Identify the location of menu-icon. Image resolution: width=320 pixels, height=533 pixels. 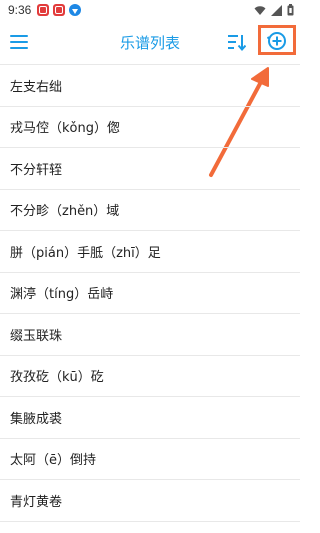
(20, 42).